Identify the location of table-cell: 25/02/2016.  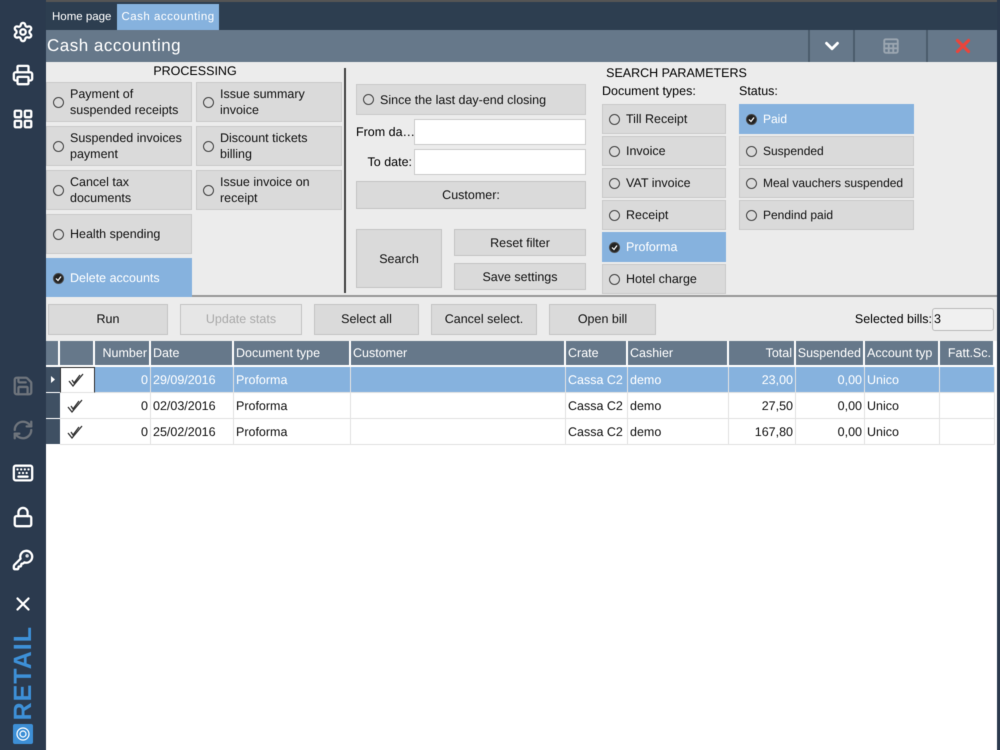
(192, 432).